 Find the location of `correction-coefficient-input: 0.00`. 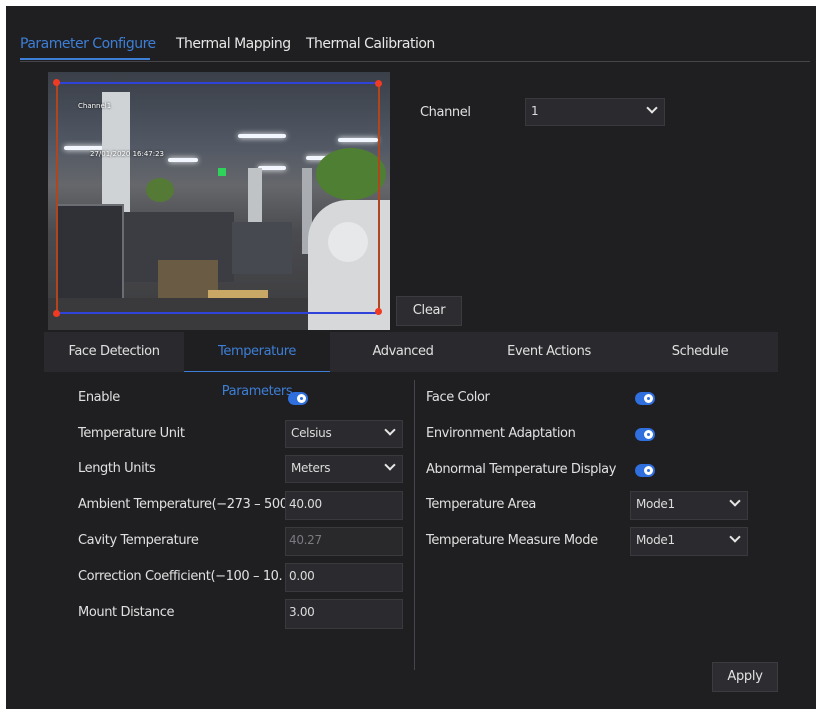

correction-coefficient-input: 0.00 is located at coordinates (344, 577).